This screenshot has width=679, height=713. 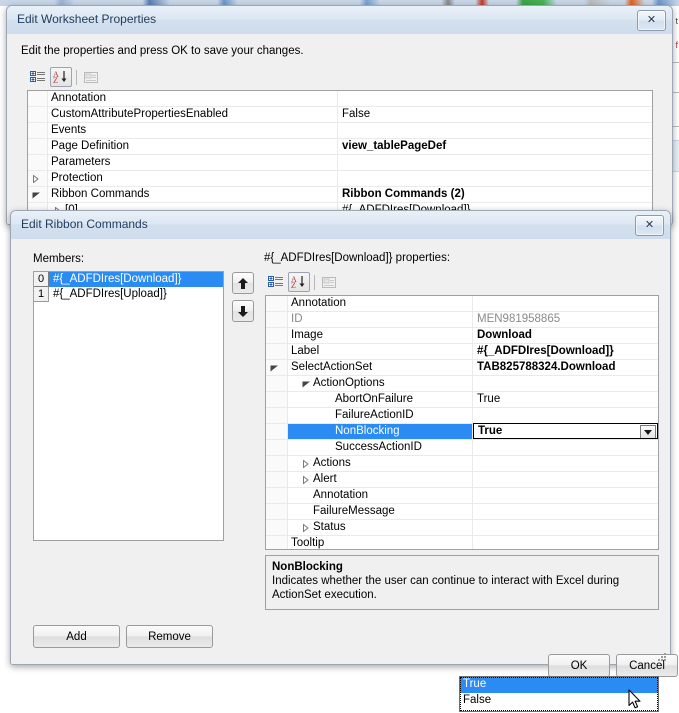 What do you see at coordinates (648, 431) in the screenshot?
I see `dropdown-toggle-button` at bounding box center [648, 431].